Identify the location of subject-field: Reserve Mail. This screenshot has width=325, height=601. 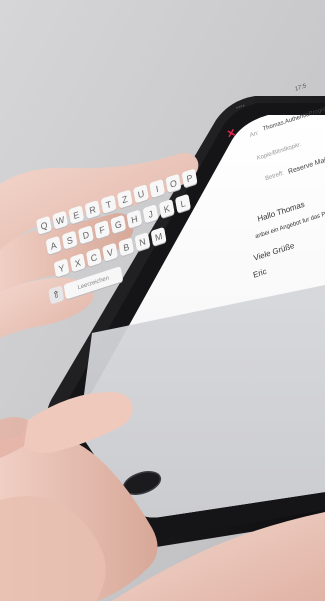
(306, 166).